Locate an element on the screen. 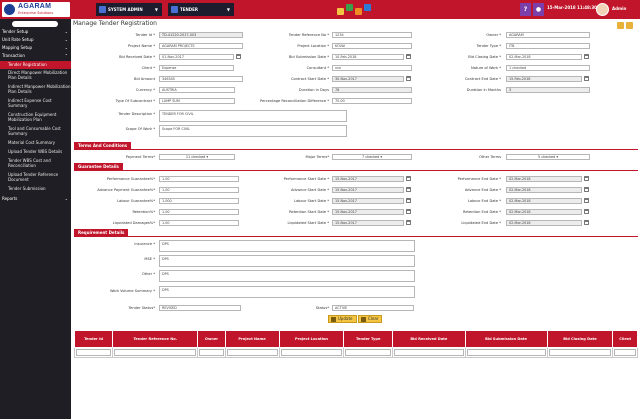  column-header: Client is located at coordinates (625, 339).